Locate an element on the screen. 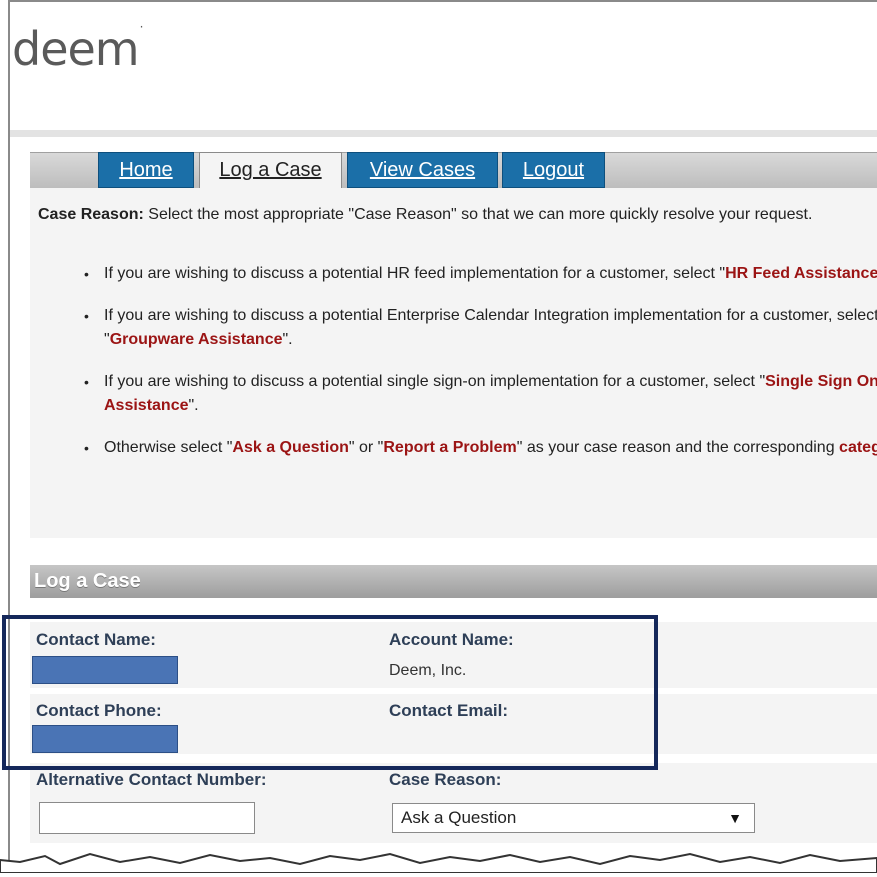 The image size is (877, 877). tab-log-a-case: Log a Case is located at coordinates (270, 170).